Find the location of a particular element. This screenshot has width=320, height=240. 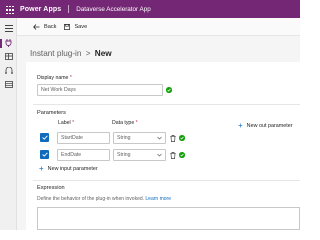

hamburger-icon is located at coordinates (8, 28).